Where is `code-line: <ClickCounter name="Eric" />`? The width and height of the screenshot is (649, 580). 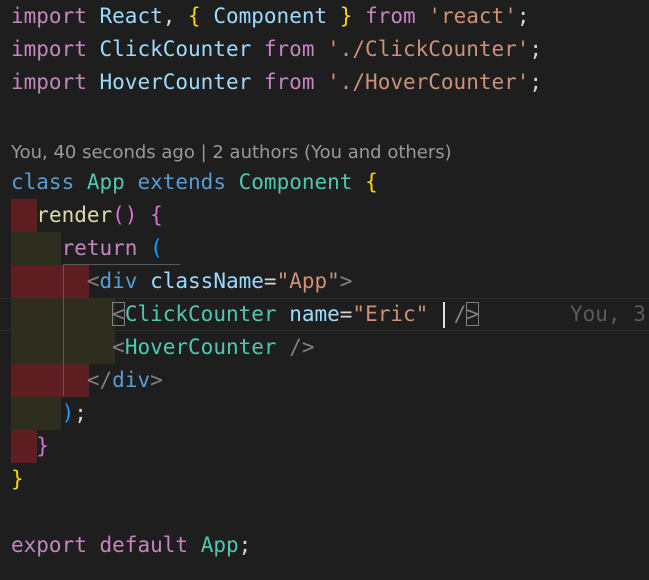
code-line: <ClickCounter name="Eric" /> is located at coordinates (245, 314).